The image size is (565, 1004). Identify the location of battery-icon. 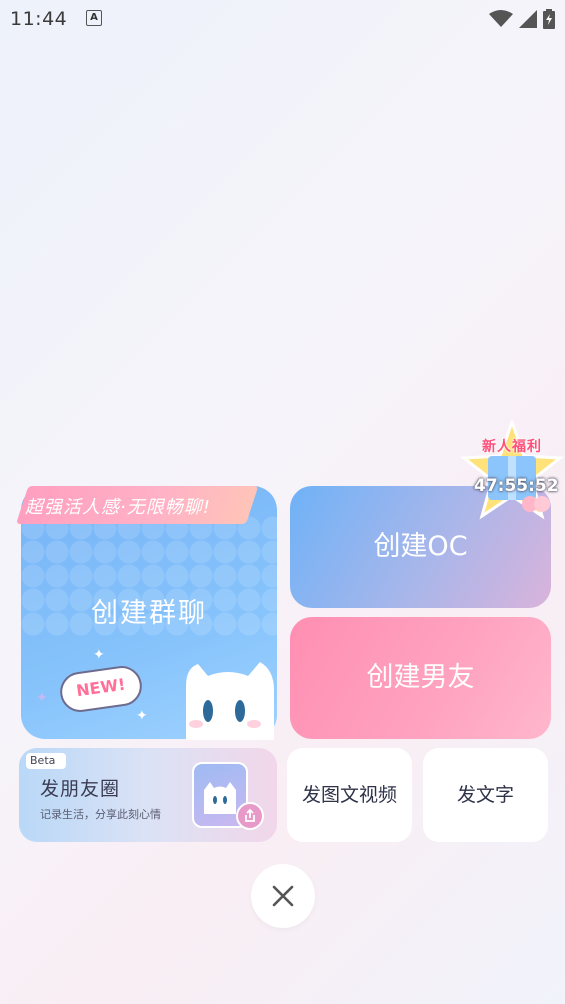
(549, 19).